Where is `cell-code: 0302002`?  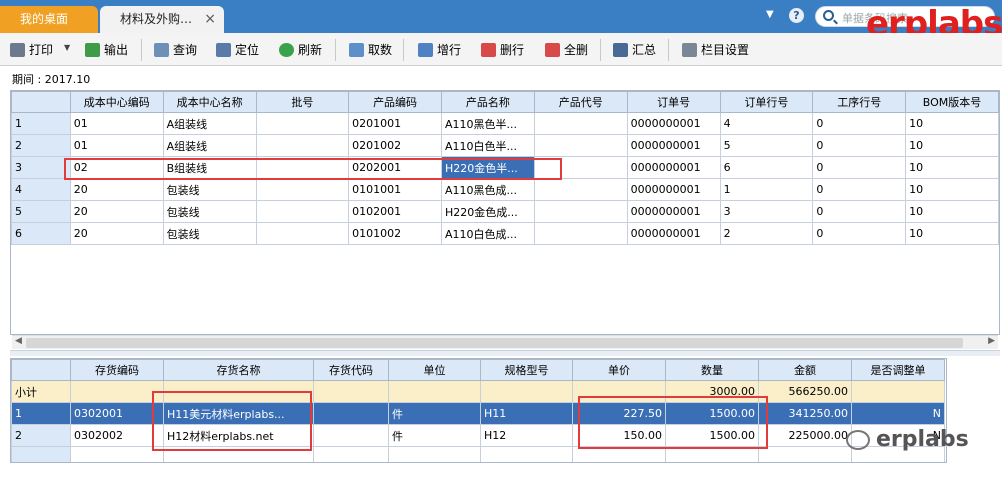
cell-code: 0302002 is located at coordinates (117, 435).